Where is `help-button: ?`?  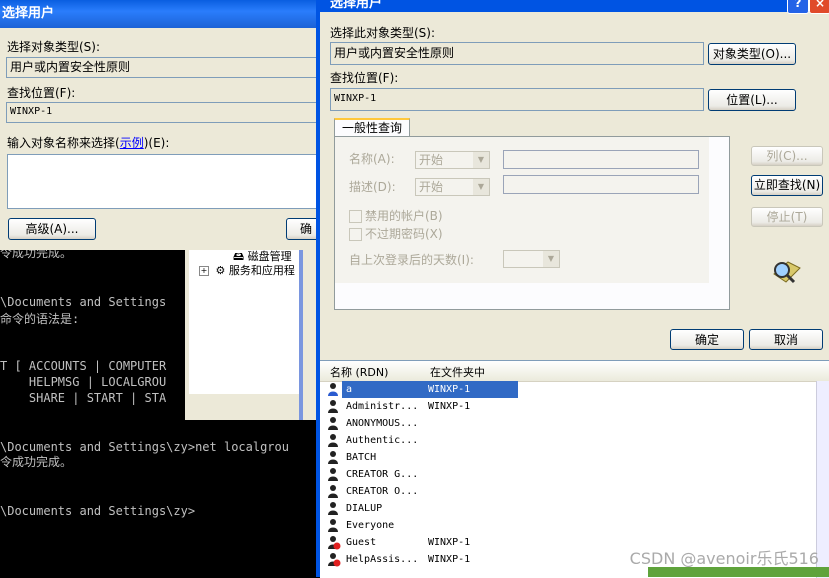
help-button: ? is located at coordinates (798, 7).